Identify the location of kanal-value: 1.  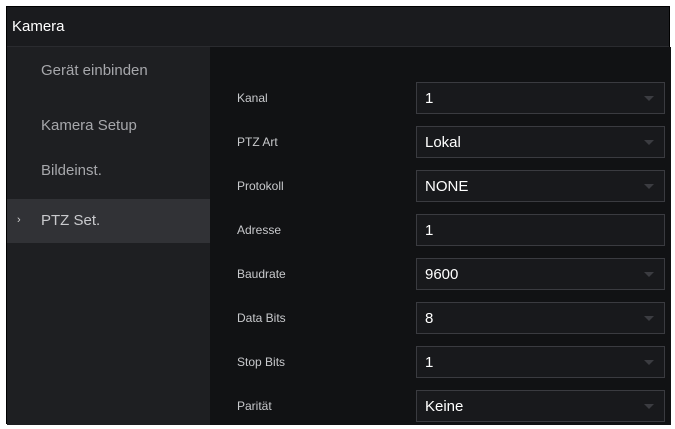
(429, 98).